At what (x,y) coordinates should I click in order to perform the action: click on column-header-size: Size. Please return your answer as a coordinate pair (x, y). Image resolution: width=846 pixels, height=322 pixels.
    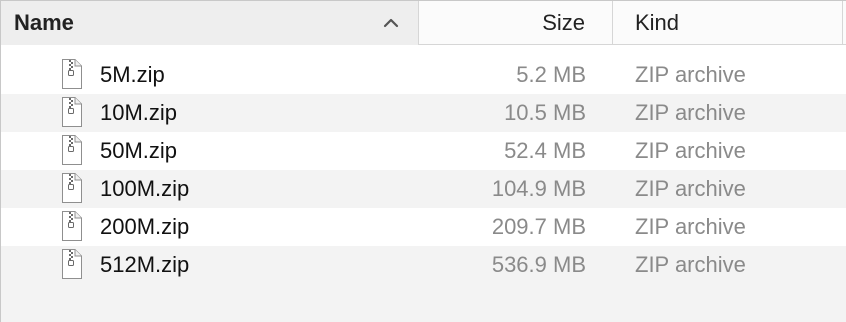
    Looking at the image, I should click on (516, 23).